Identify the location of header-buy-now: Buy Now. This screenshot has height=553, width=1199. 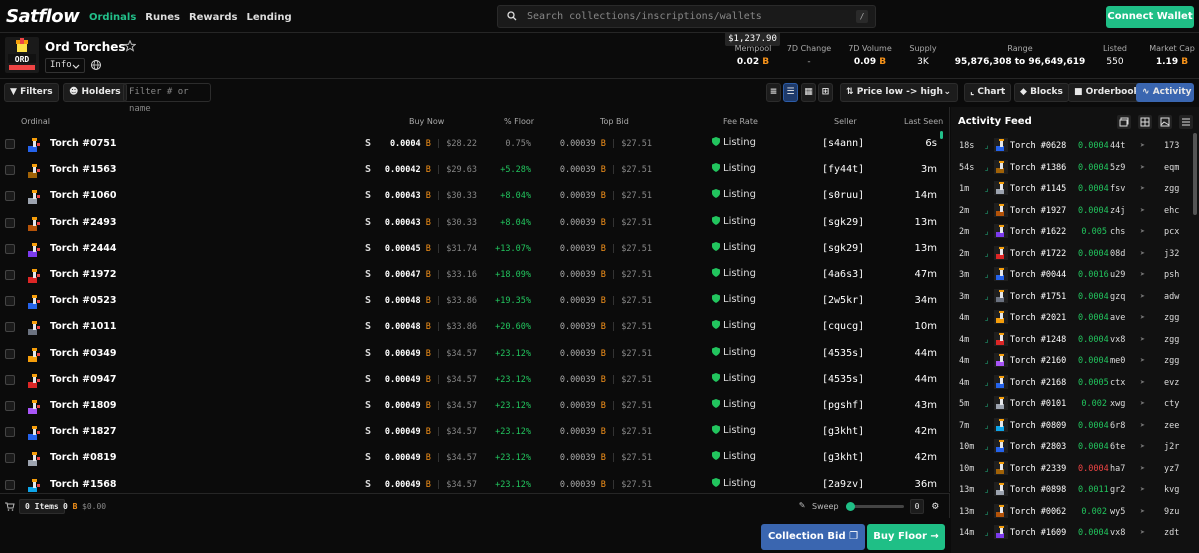
(426, 121).